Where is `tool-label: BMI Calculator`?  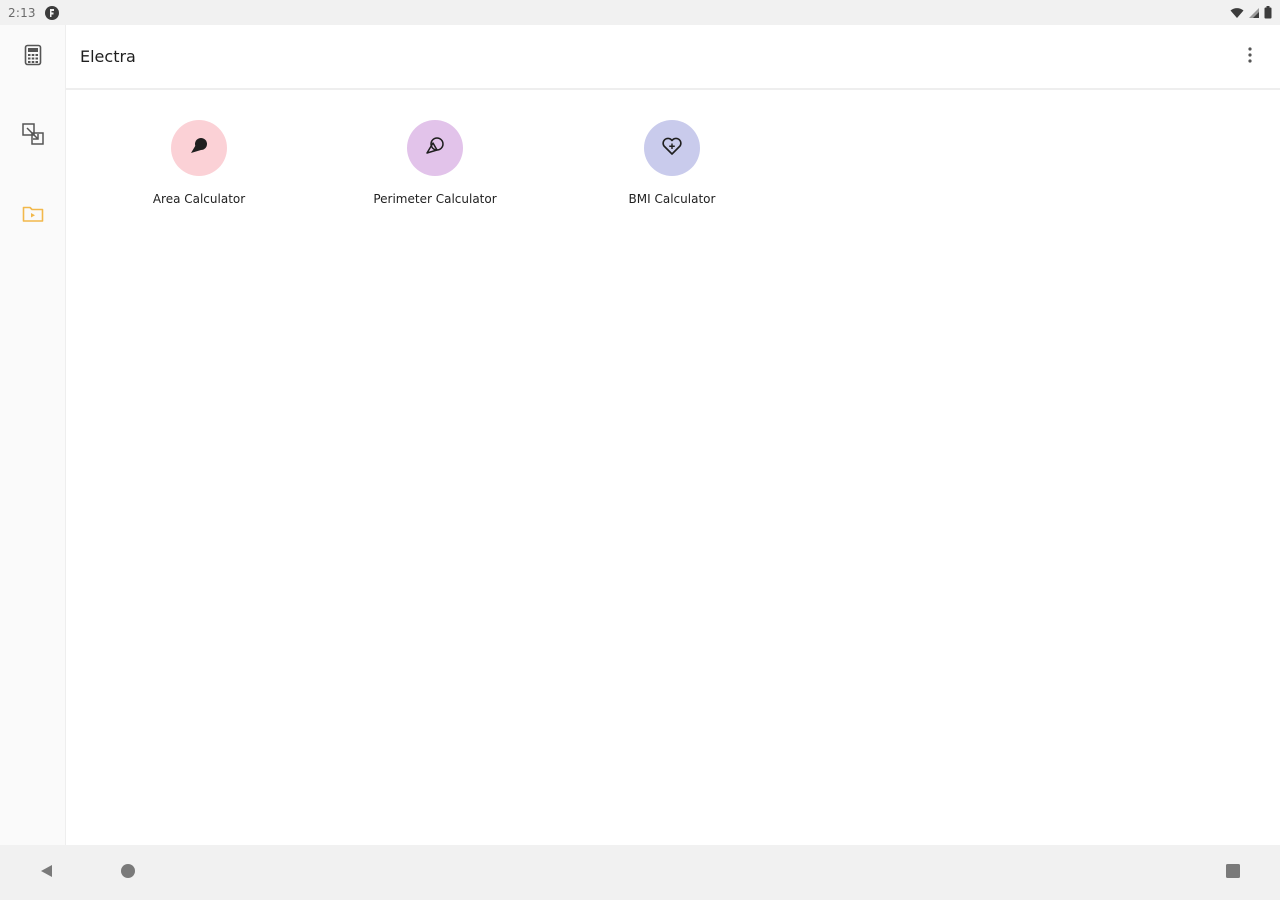
tool-label: BMI Calculator is located at coordinates (672, 199).